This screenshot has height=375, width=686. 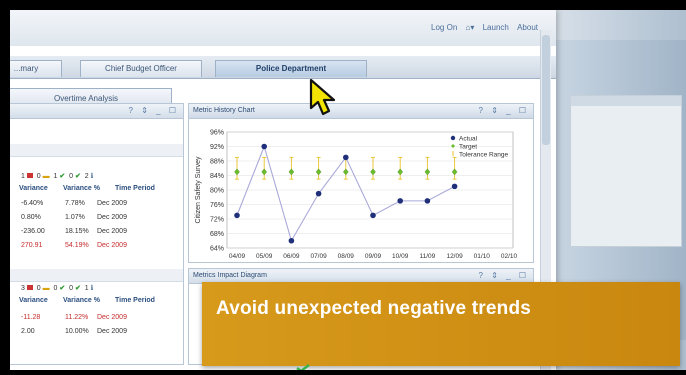 I want to click on y-tick-label: 72%, so click(x=217, y=220).